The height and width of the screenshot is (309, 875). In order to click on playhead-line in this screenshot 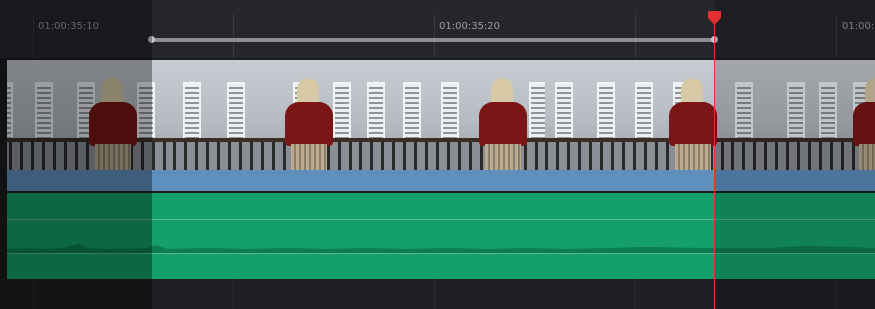, I will do `click(714, 160)`.